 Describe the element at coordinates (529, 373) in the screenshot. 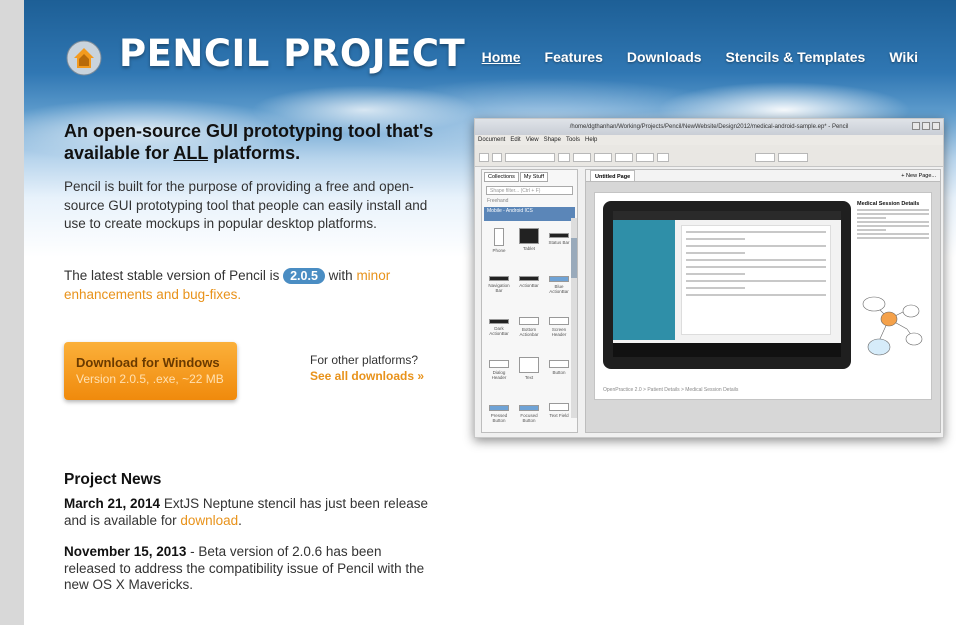

I see `shape-item: Text` at that location.